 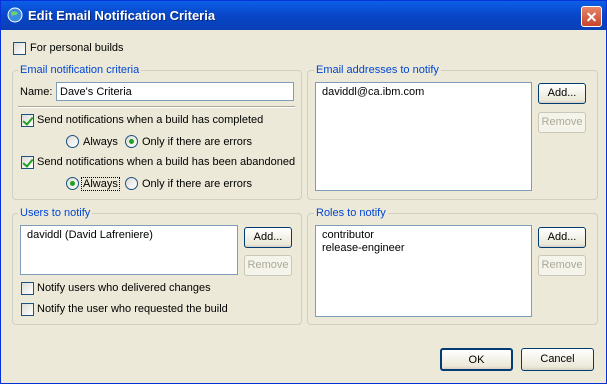 What do you see at coordinates (27, 309) in the screenshot?
I see `requested-checkbox` at bounding box center [27, 309].